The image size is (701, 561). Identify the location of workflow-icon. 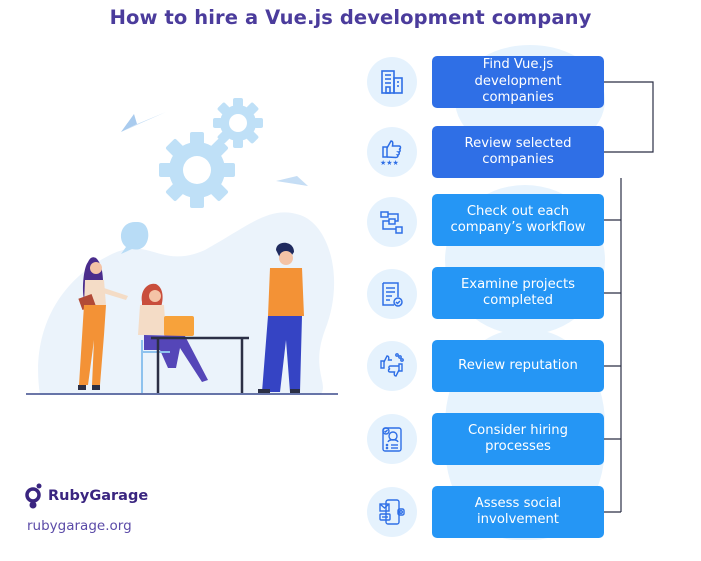
(391, 222).